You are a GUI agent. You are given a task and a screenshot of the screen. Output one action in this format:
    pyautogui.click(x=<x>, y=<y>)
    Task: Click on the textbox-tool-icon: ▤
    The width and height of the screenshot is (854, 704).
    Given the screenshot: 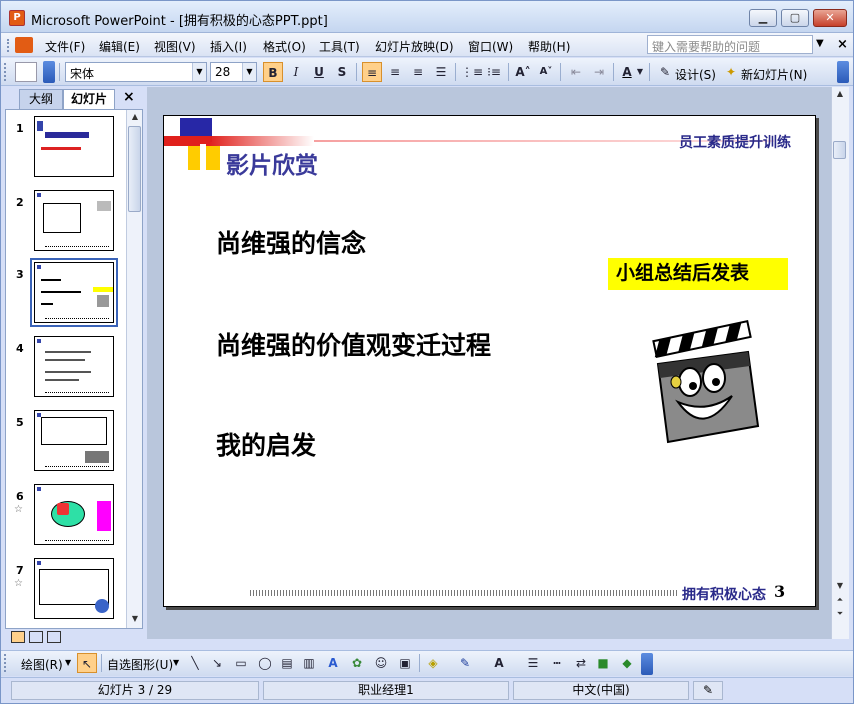 What is the action you would take?
    pyautogui.click(x=287, y=663)
    